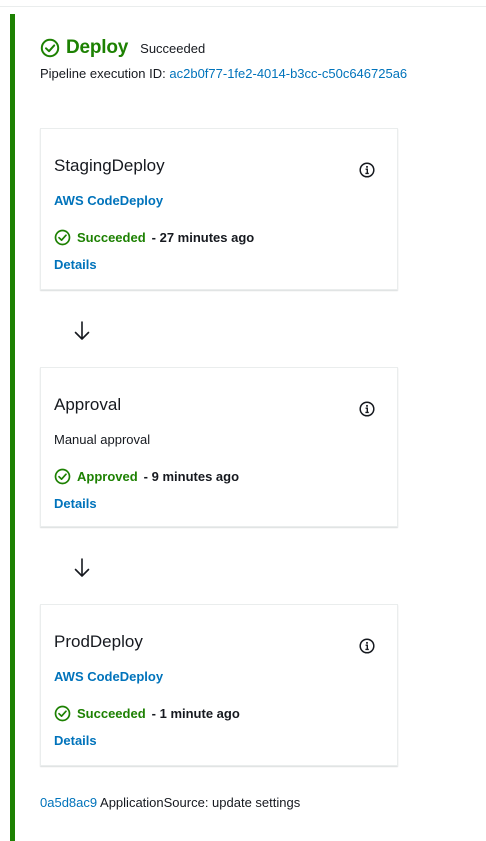  What do you see at coordinates (288, 73) in the screenshot?
I see `execution-id-link: ac2b0f77-1fe2-4014-b3cc-c50c646725a6` at bounding box center [288, 73].